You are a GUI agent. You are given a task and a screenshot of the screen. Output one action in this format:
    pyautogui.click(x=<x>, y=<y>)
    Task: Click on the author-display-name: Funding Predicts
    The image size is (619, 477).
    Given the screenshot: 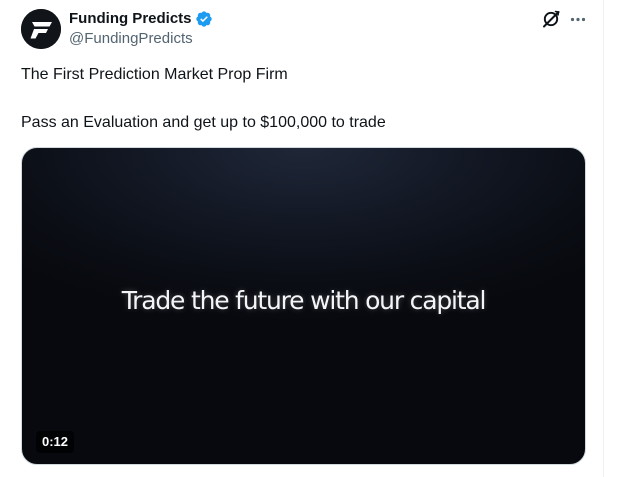 What is the action you would take?
    pyautogui.click(x=130, y=19)
    